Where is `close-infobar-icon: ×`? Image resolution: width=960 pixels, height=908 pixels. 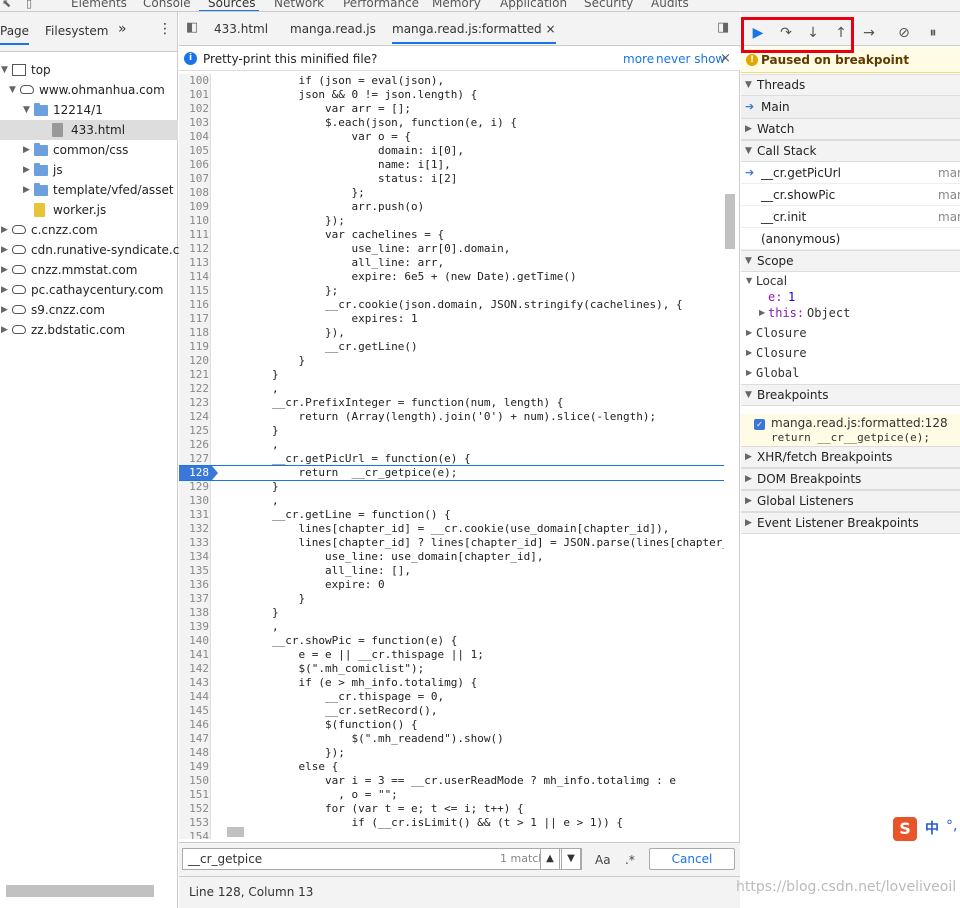
close-infobar-icon: × is located at coordinates (725, 59).